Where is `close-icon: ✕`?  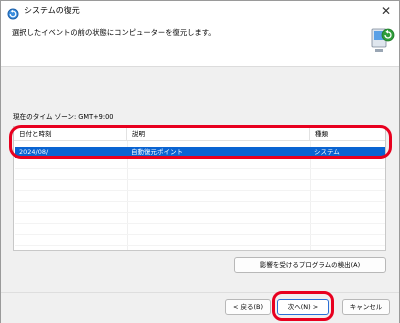
close-icon: ✕ is located at coordinates (386, 11).